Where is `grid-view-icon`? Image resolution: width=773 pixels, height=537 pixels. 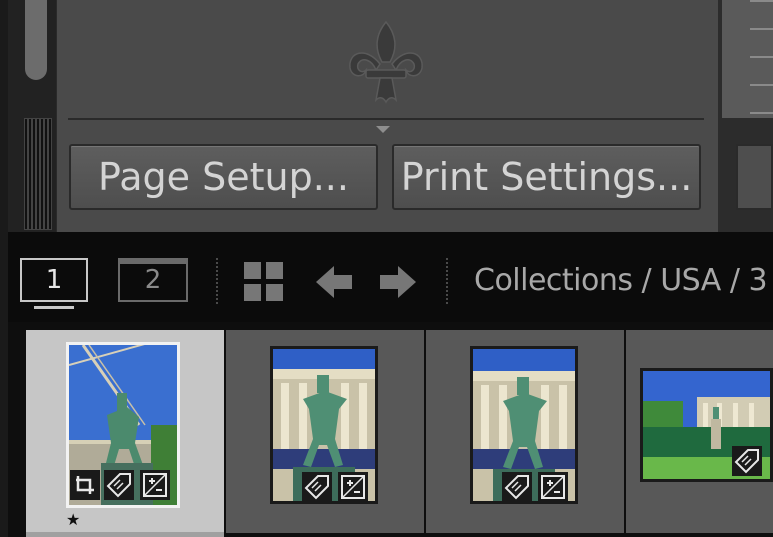
grid-view-icon is located at coordinates (264, 282).